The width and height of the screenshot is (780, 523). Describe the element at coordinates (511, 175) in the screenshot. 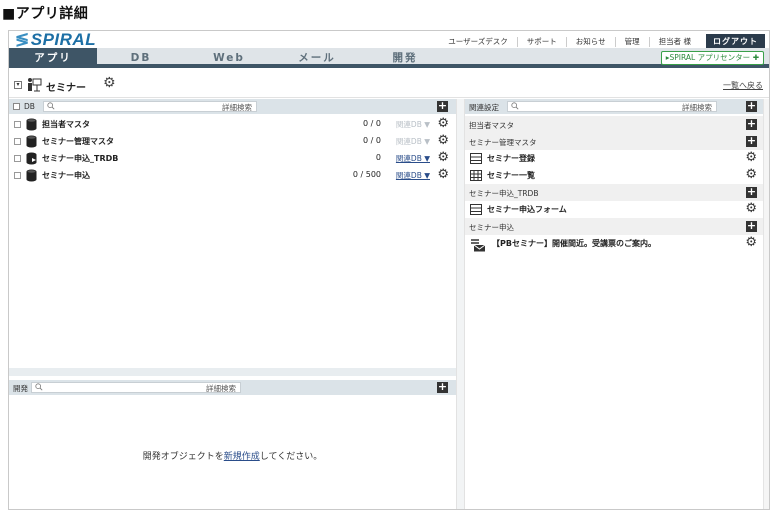

I see `related-item-name: セミナー一覧` at that location.